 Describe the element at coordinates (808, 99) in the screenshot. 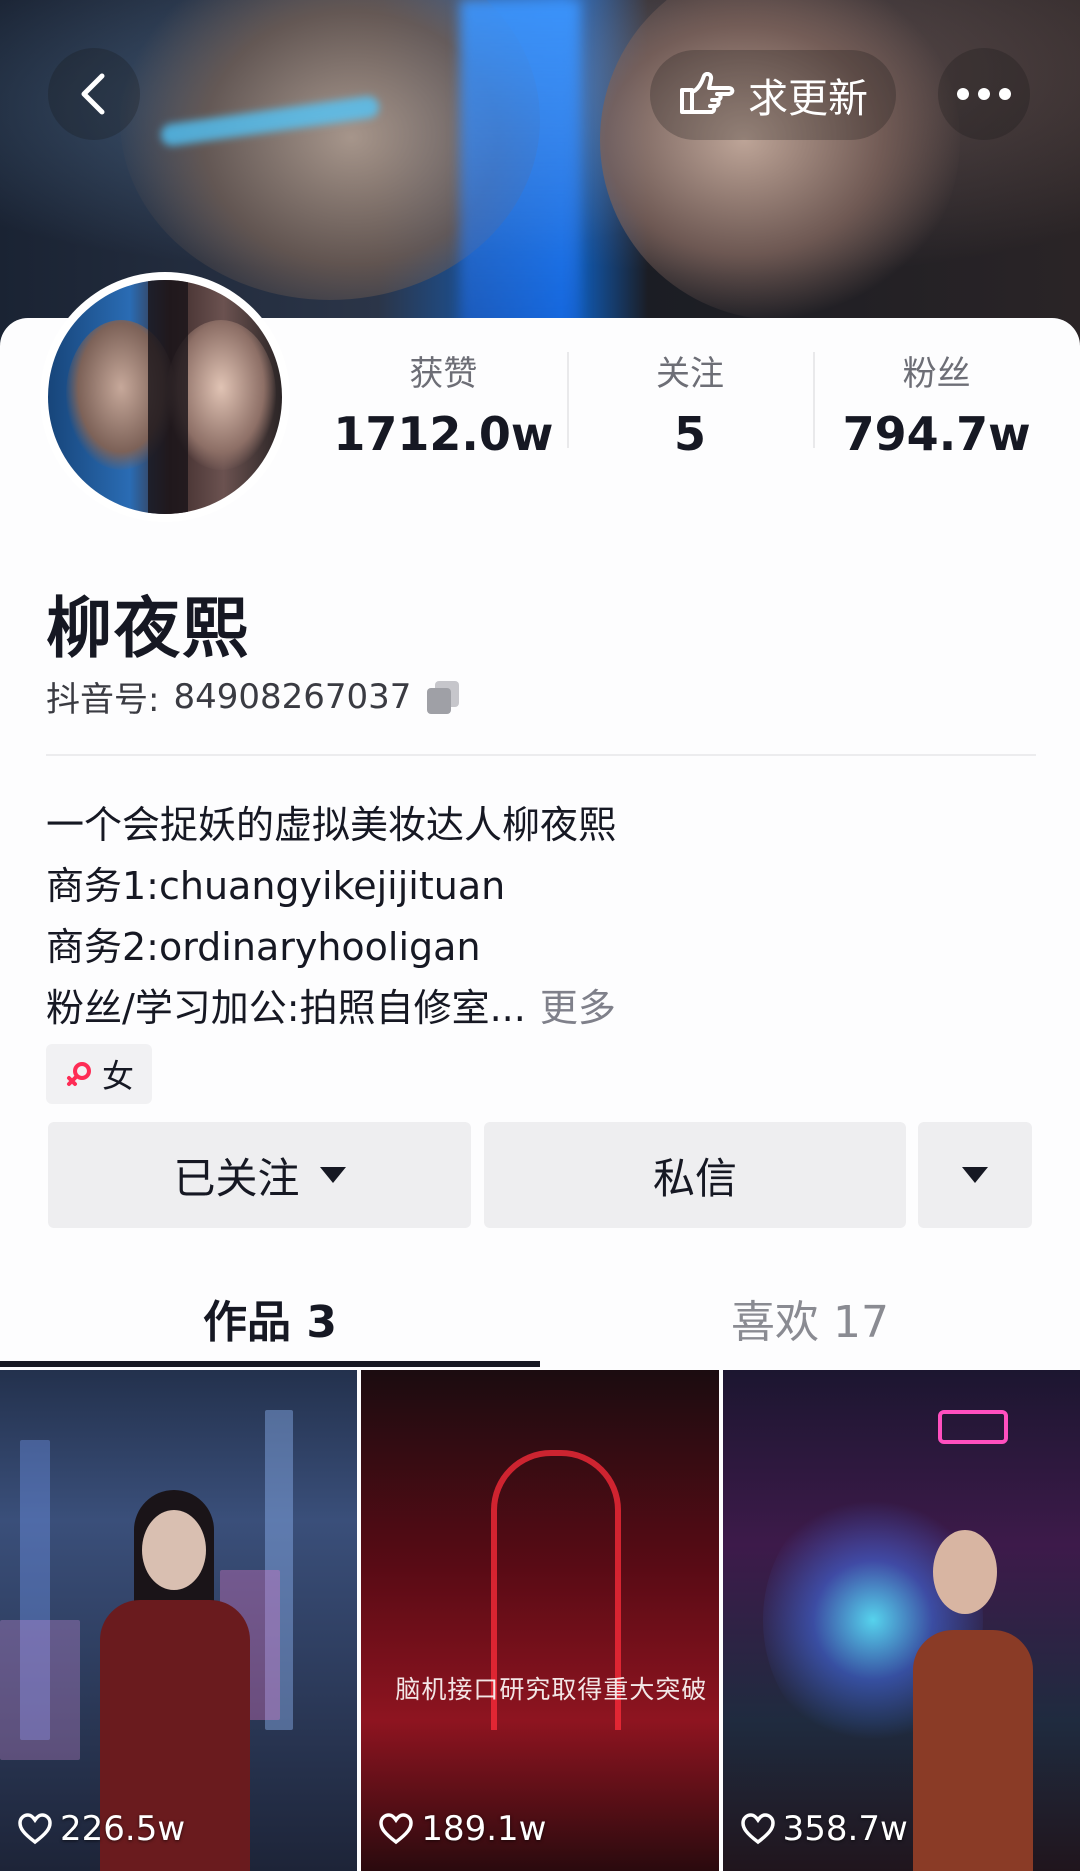

I see `request-update-label: 求更新` at that location.